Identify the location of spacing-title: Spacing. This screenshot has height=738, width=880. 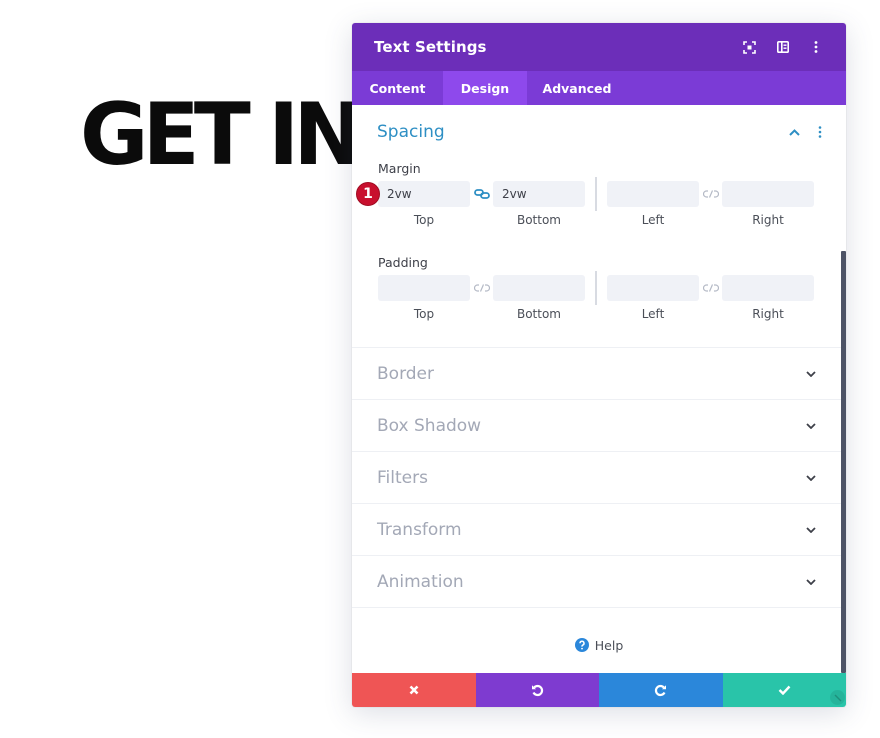
(411, 132).